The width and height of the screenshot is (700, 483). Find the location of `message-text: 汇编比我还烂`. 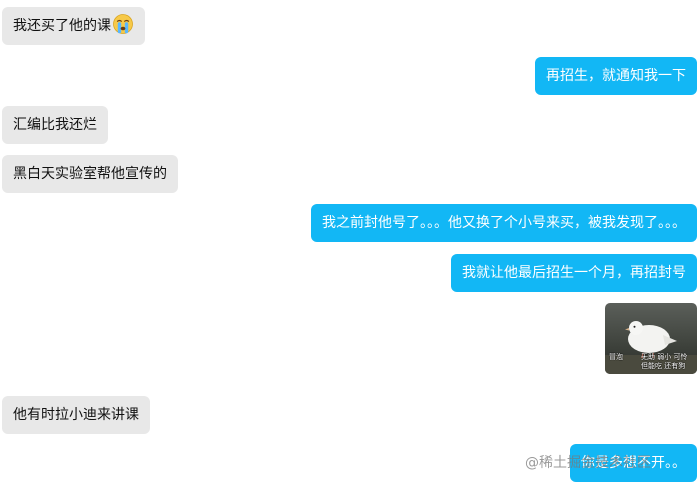

message-text: 汇编比我还烂 is located at coordinates (55, 125).